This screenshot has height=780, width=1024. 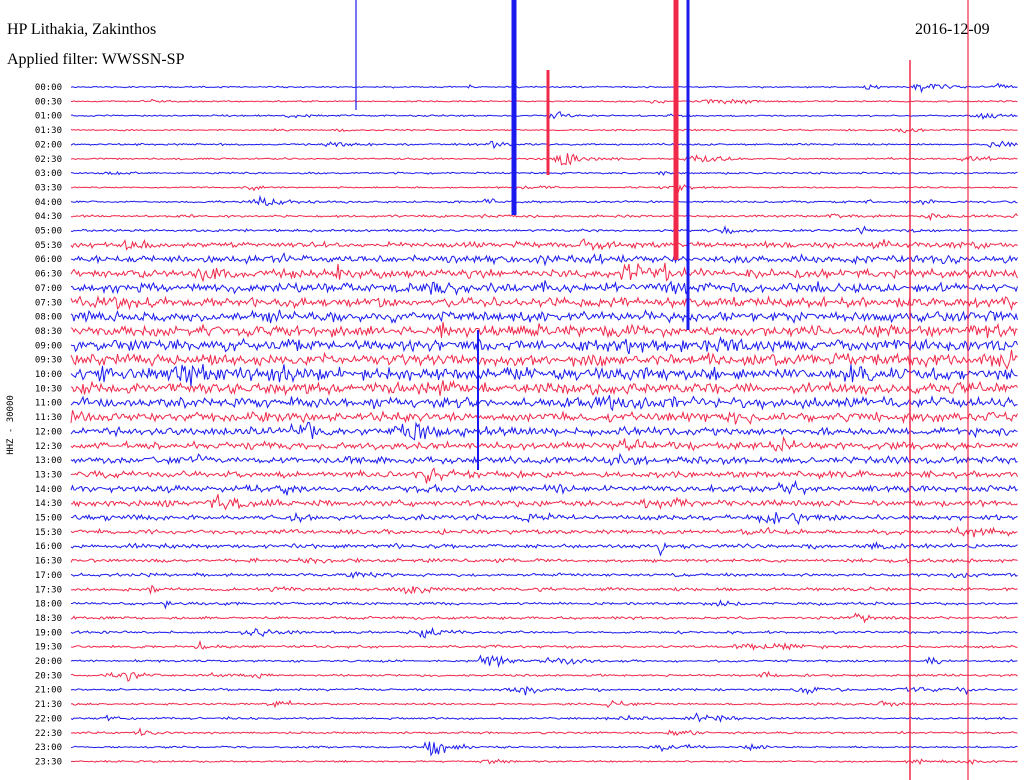 I want to click on time-tick-label: 21:30, so click(x=48, y=705).